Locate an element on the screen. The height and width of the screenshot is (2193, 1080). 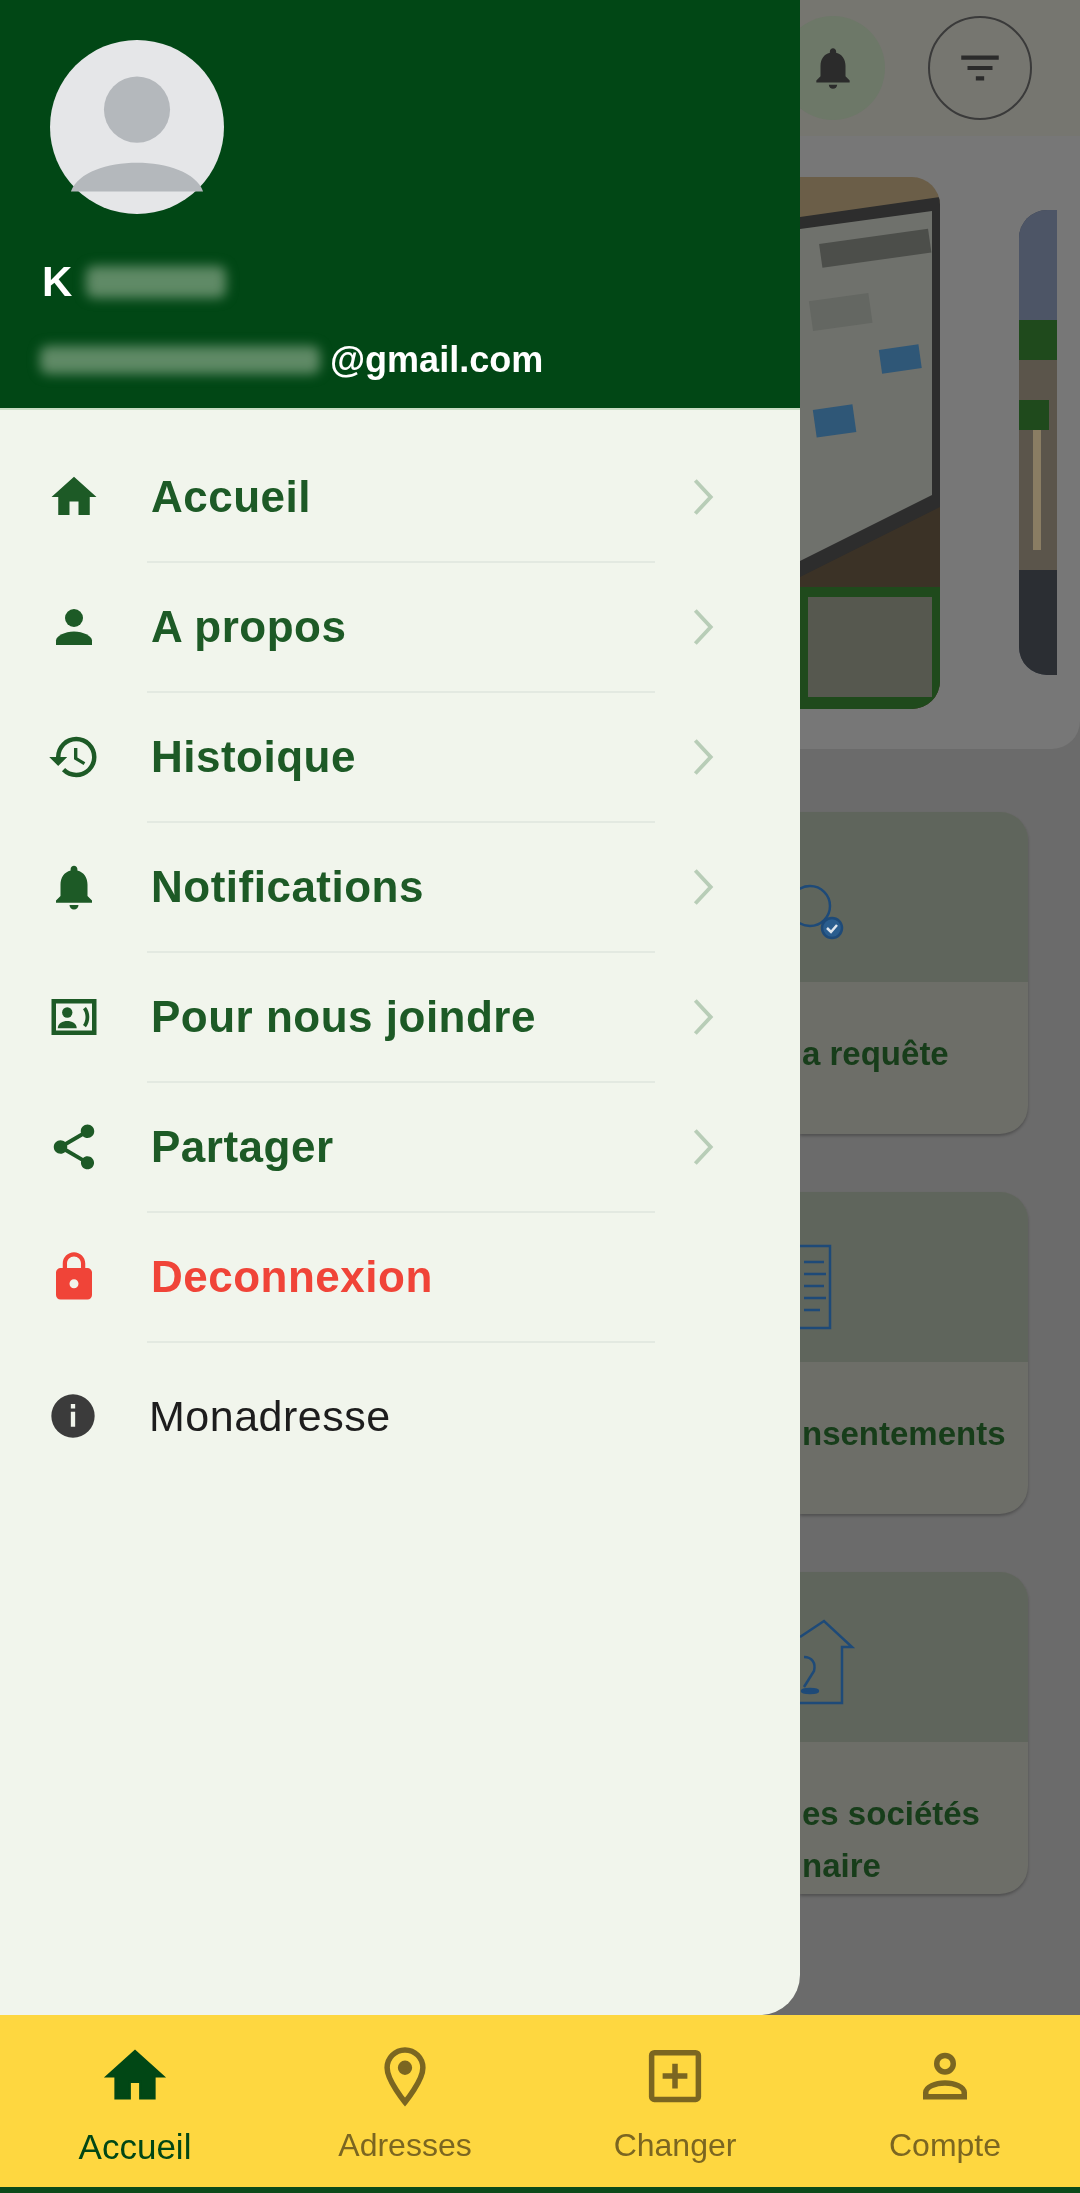
menu-label: Accueil is located at coordinates (231, 497).